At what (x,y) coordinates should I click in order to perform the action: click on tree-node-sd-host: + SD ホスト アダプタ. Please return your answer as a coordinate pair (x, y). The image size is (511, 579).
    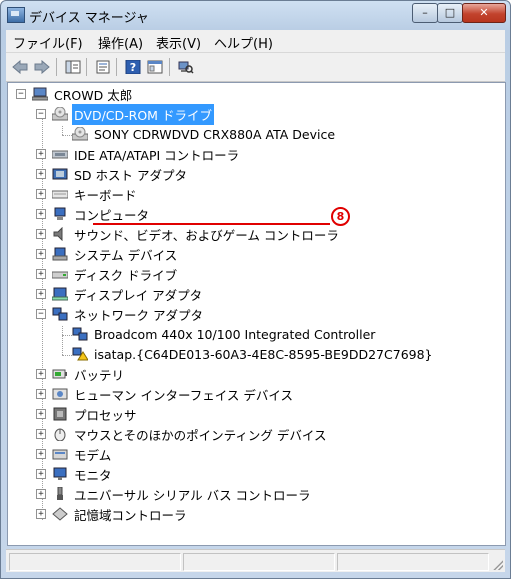
    Looking at the image, I should click on (112, 174).